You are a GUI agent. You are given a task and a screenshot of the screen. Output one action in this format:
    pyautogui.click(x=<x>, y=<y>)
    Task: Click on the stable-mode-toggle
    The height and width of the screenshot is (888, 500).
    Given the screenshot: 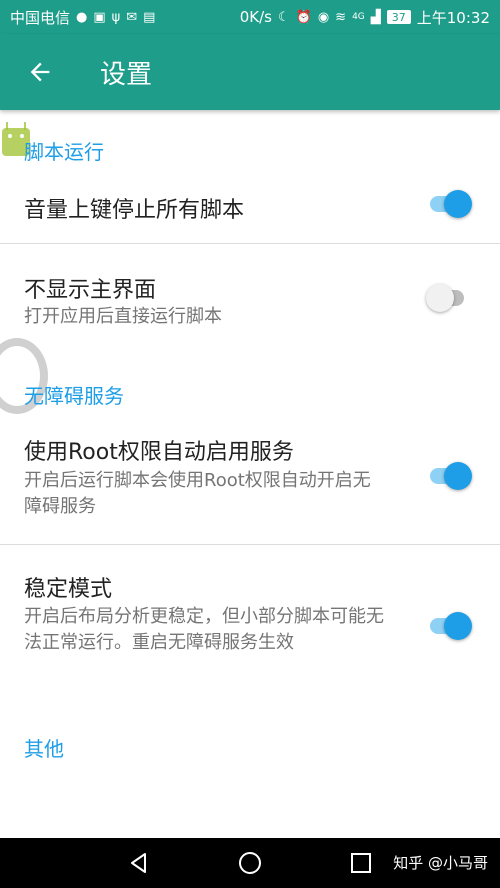 What is the action you would take?
    pyautogui.click(x=449, y=626)
    